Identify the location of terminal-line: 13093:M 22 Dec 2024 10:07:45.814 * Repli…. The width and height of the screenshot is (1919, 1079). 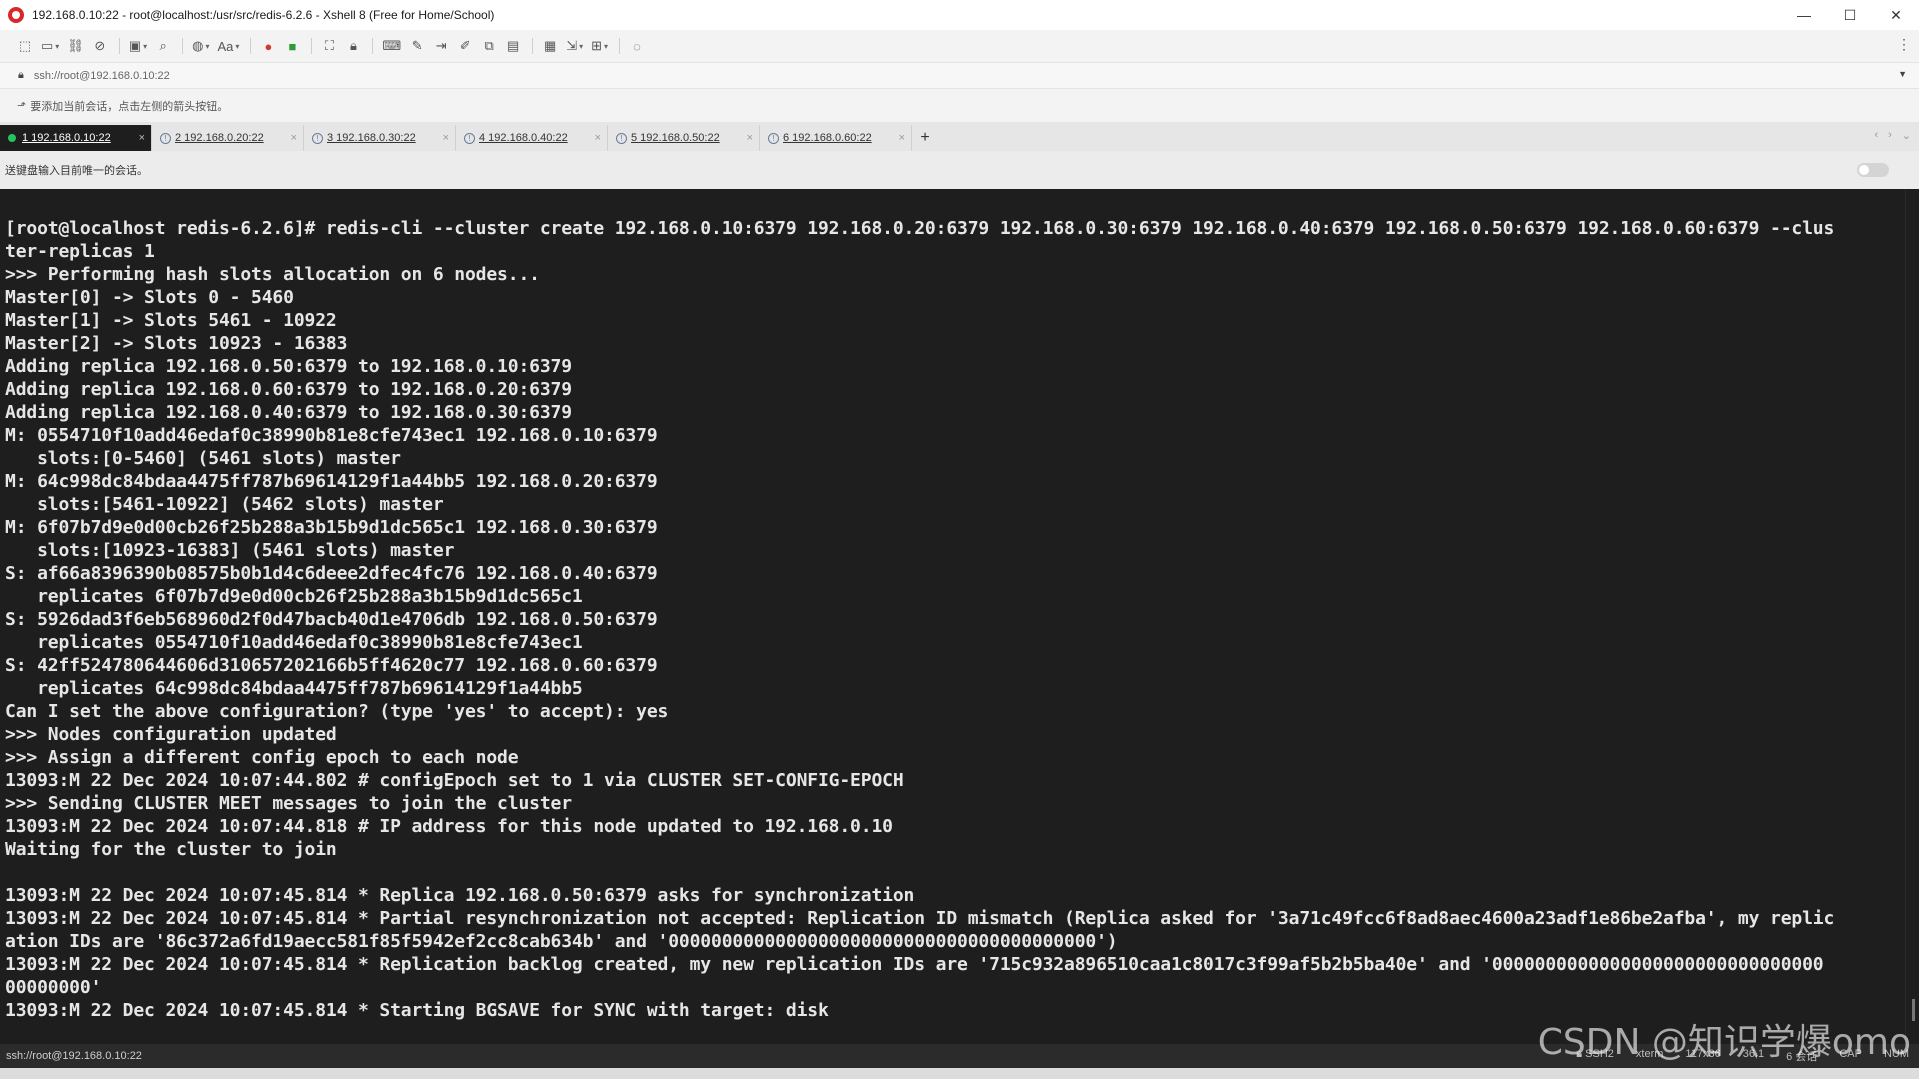
(914, 964).